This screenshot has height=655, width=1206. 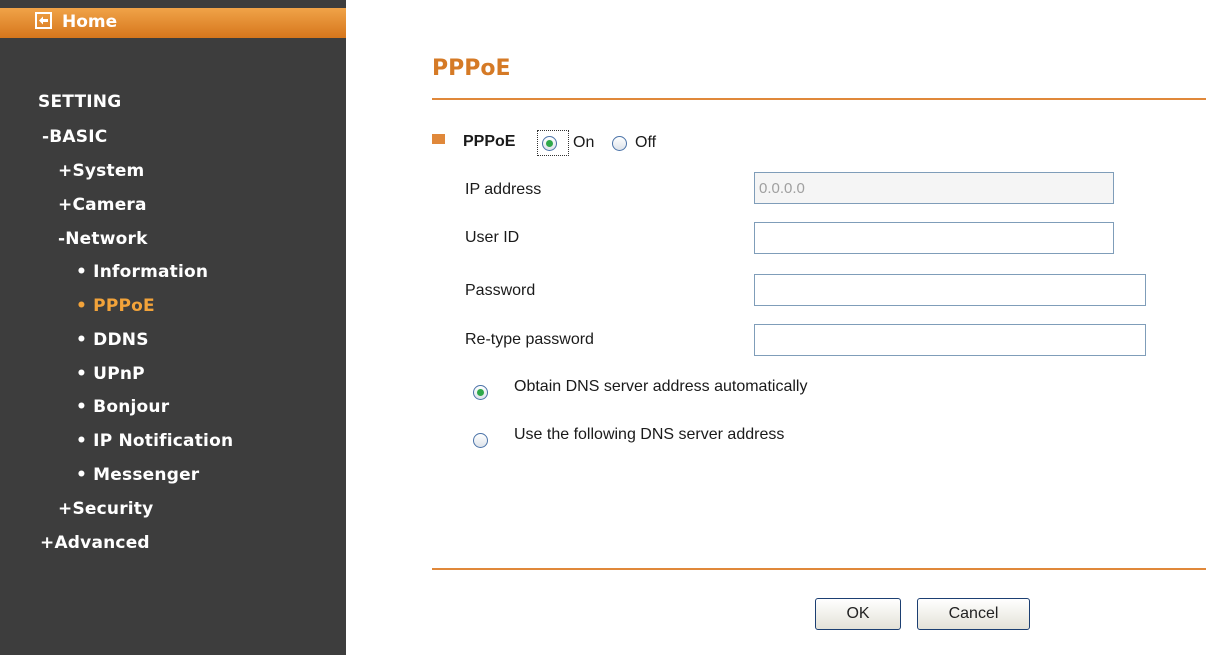 What do you see at coordinates (90, 22) in the screenshot?
I see `home-label: Home` at bounding box center [90, 22].